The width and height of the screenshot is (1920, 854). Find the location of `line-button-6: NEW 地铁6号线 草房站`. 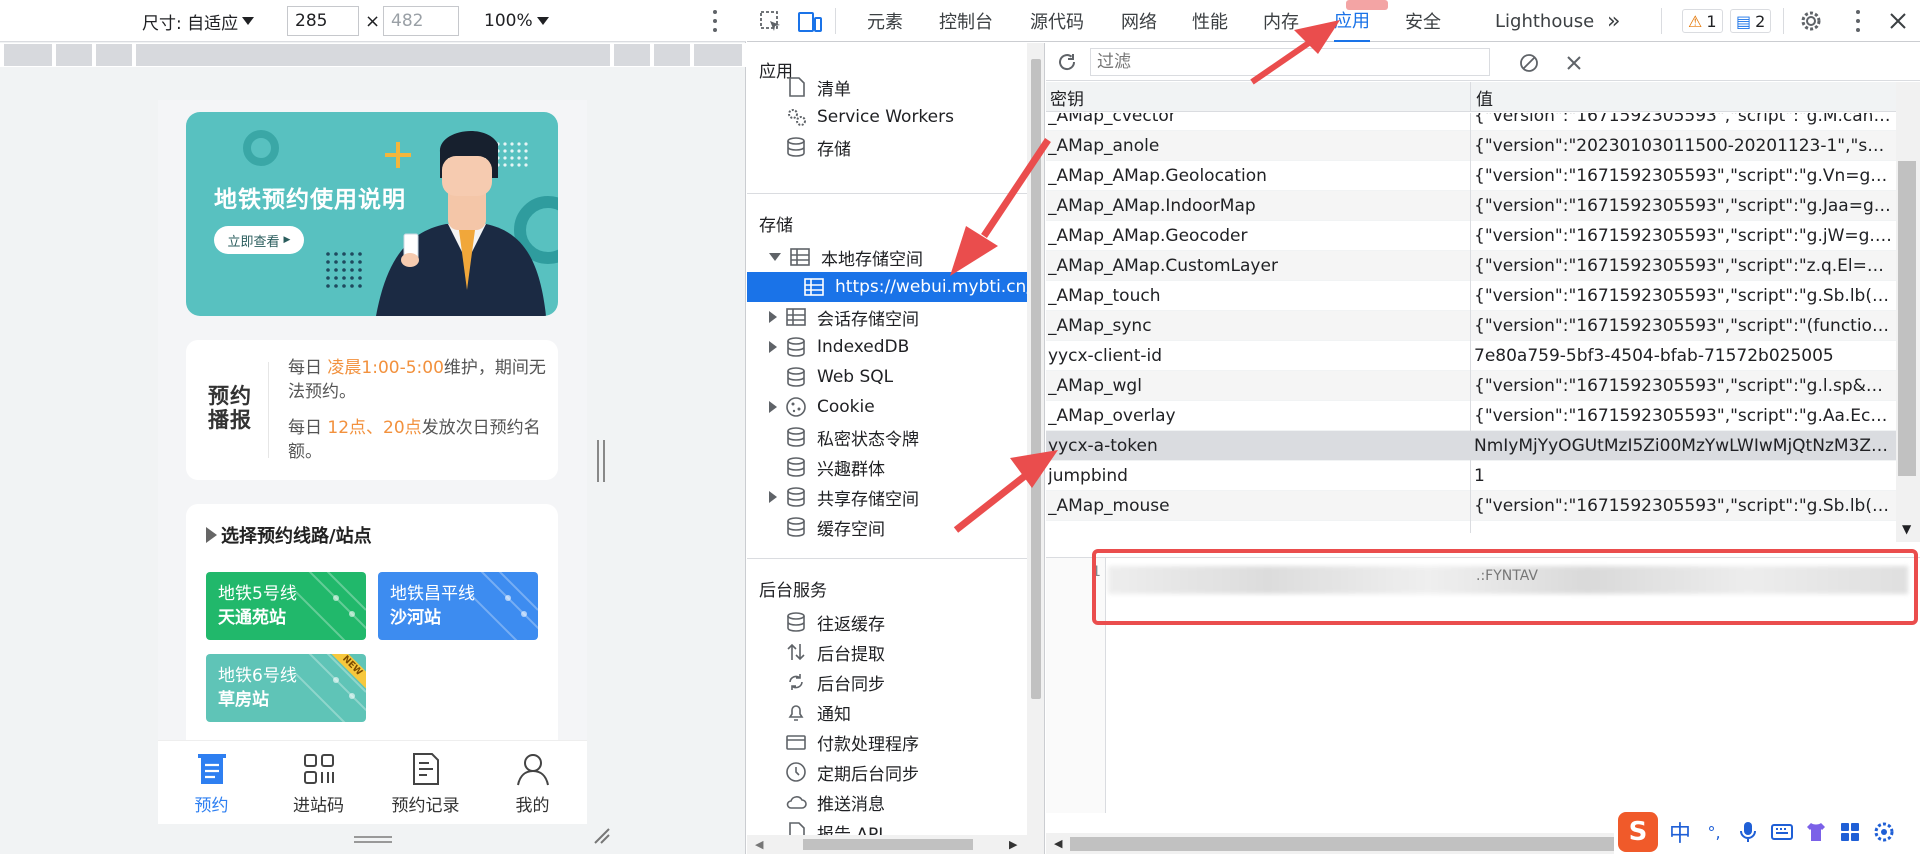

line-button-6: NEW 地铁6号线 草房站 is located at coordinates (286, 688).